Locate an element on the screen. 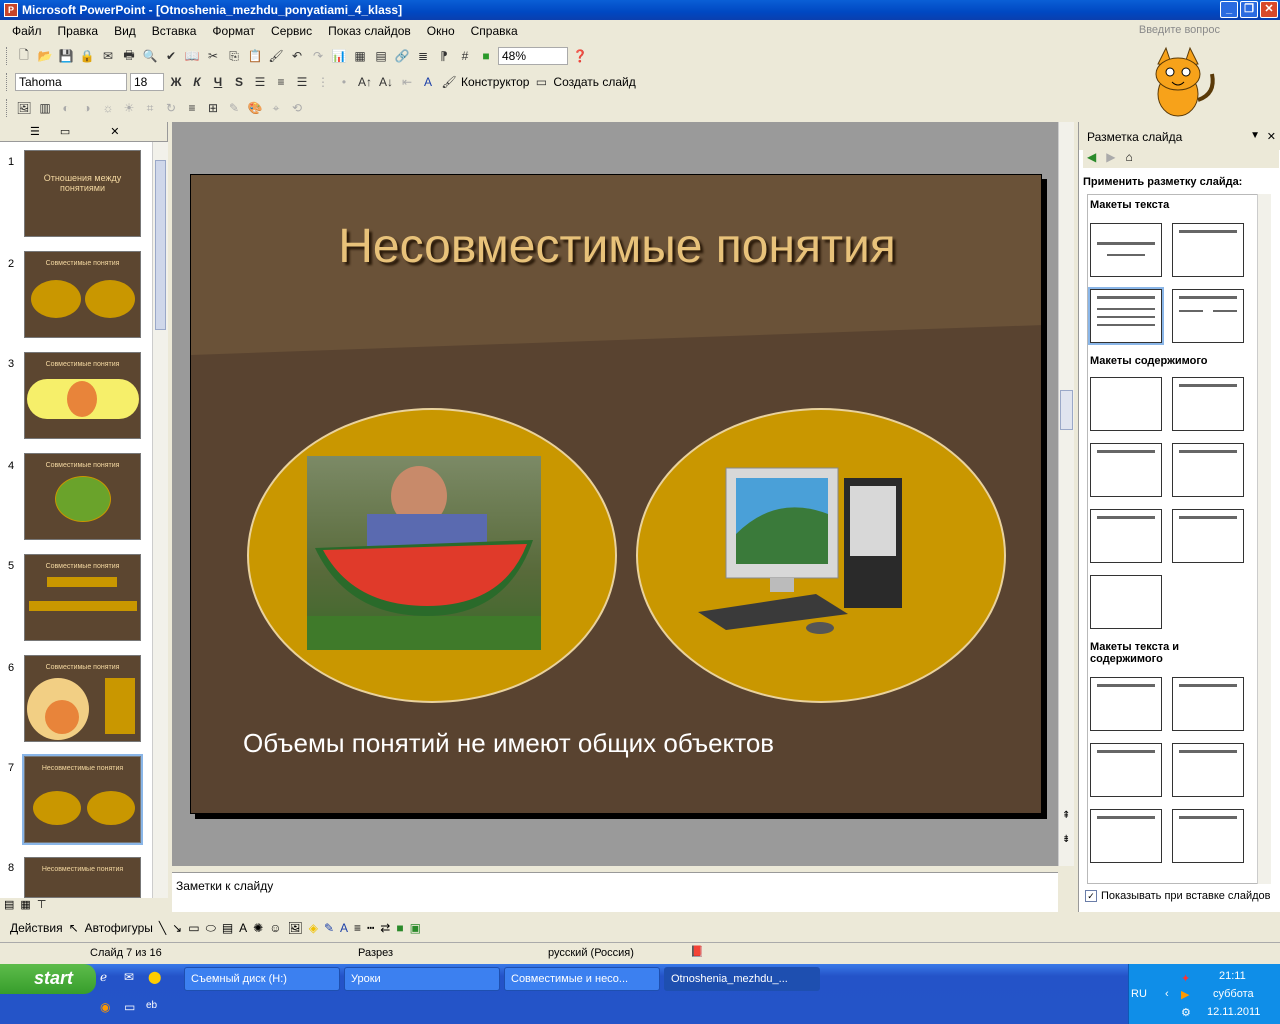 The height and width of the screenshot is (1024, 1280). table-icon: ▦ is located at coordinates (360, 56).